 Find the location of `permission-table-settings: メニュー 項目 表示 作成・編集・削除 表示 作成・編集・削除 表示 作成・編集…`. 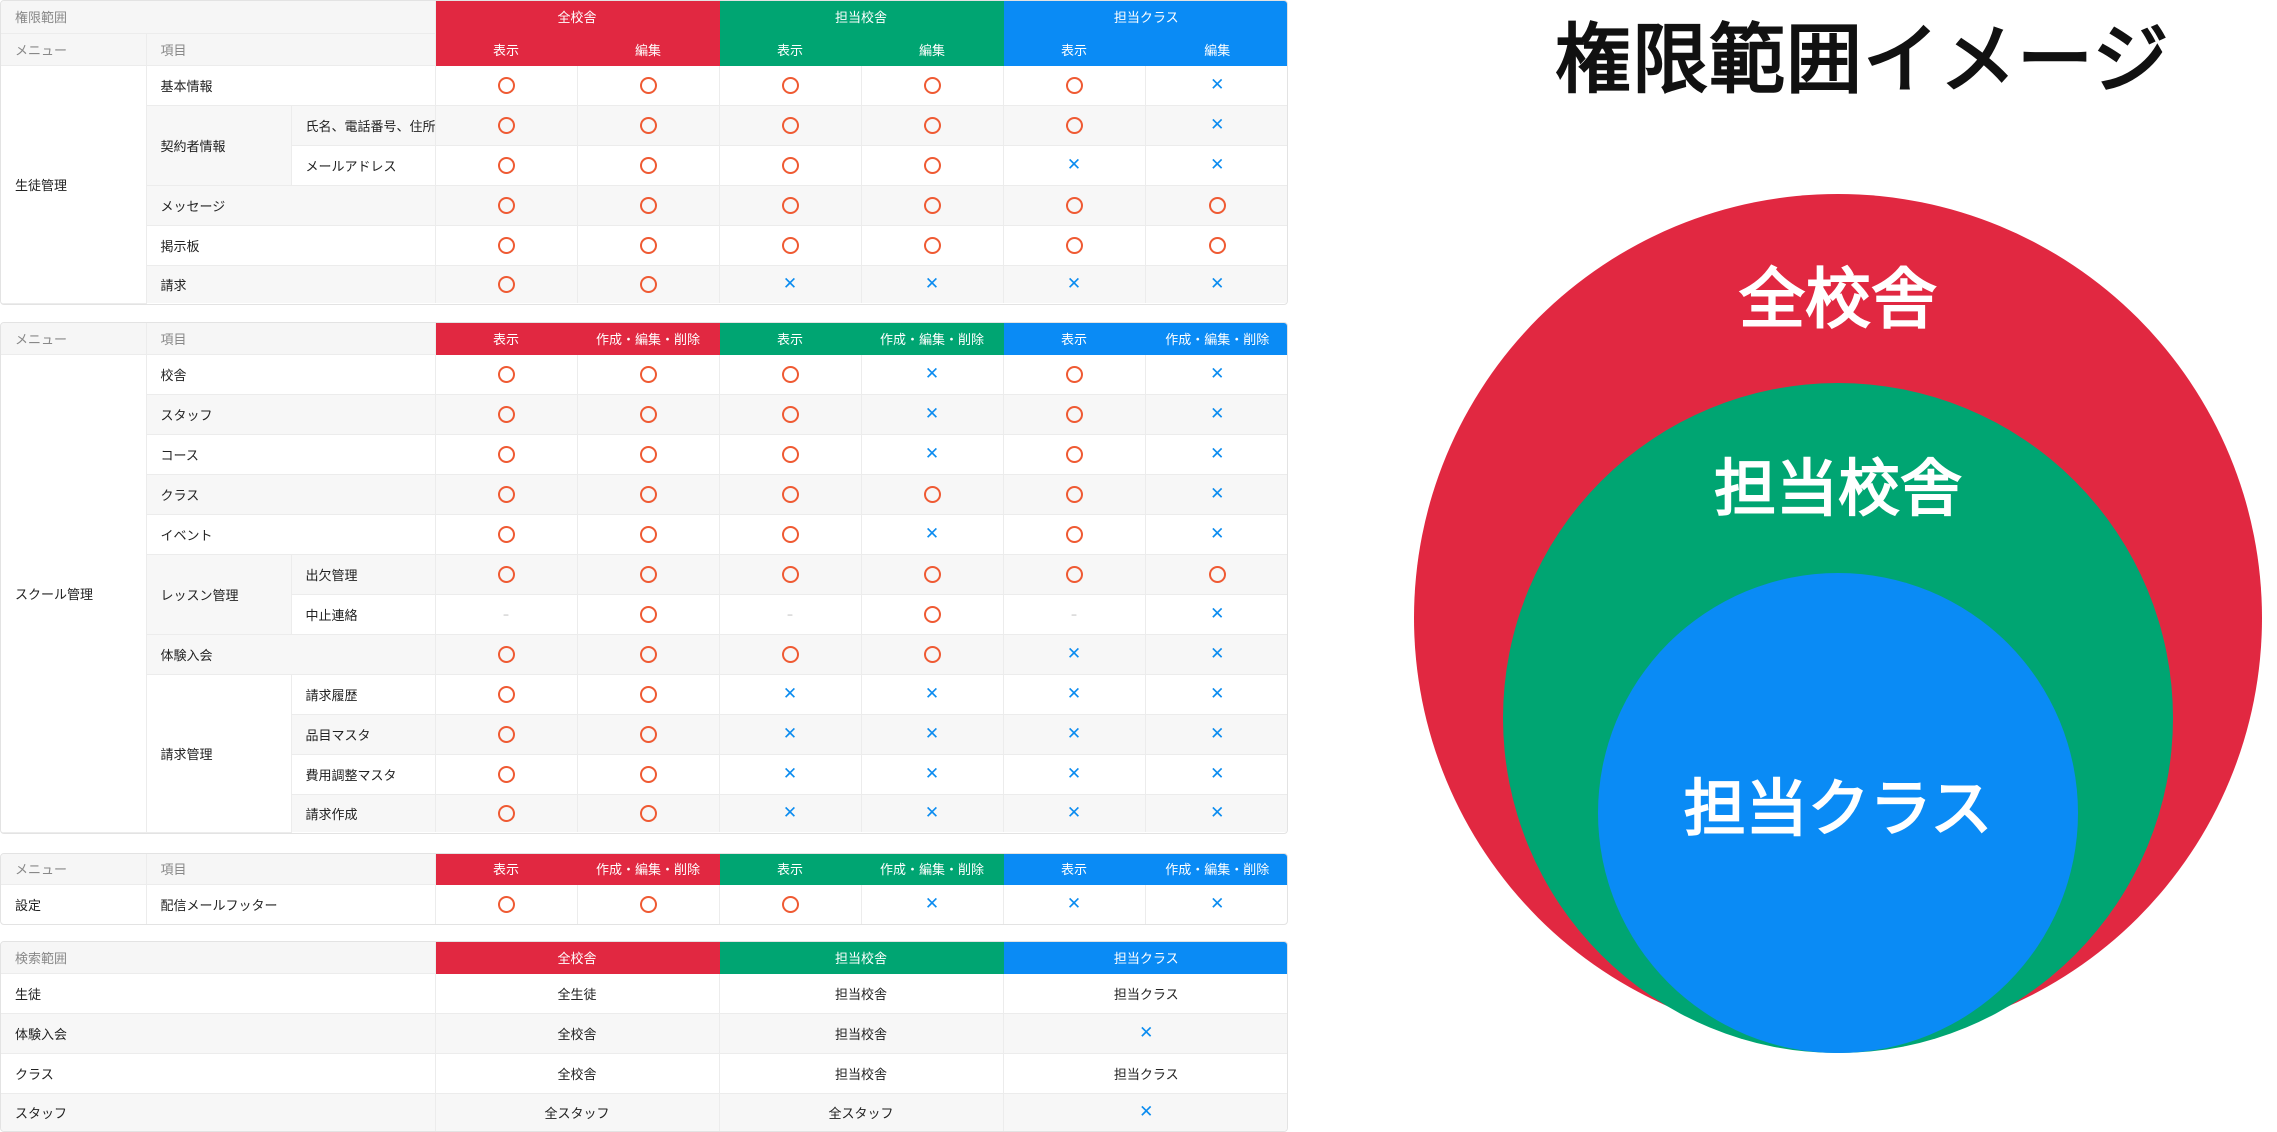

permission-table-settings: メニュー 項目 表示 作成・編集・削除 表示 作成・編集・削除 表示 作成・編集… is located at coordinates (644, 889).